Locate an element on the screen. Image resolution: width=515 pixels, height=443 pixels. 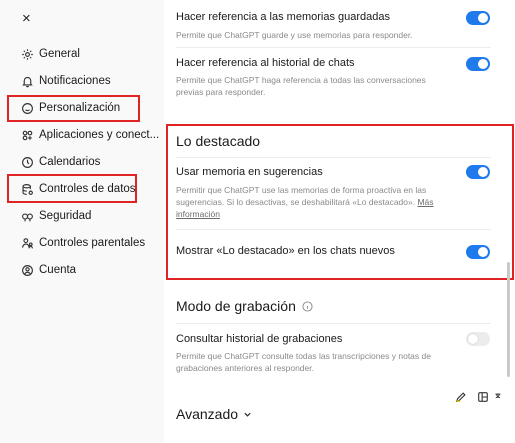
chevron-down-icon is located at coordinates (247, 414).